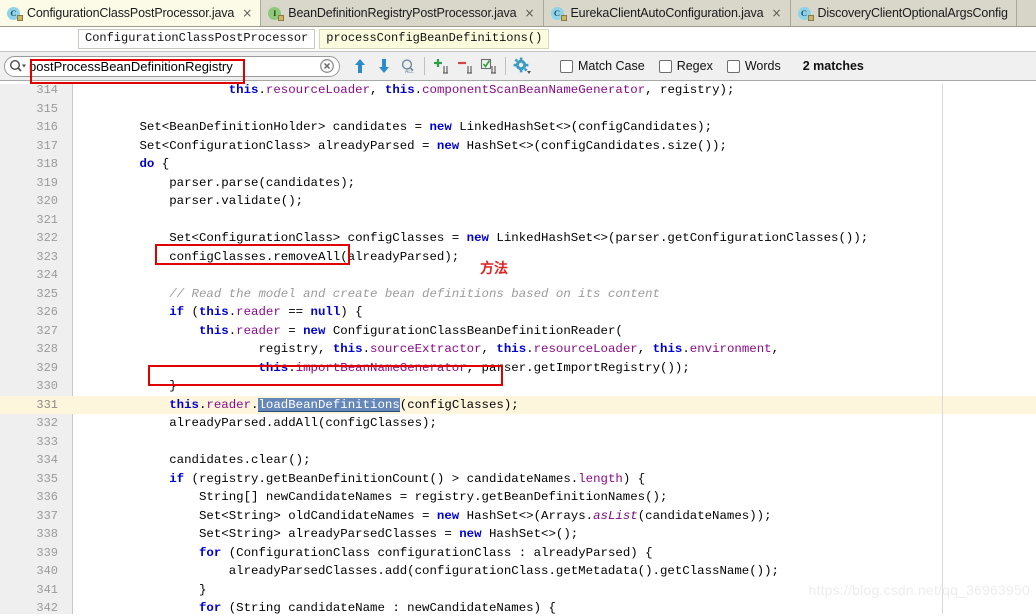 This screenshot has height=616, width=1036. What do you see at coordinates (47, 145) in the screenshot?
I see `line-number: 317` at bounding box center [47, 145].